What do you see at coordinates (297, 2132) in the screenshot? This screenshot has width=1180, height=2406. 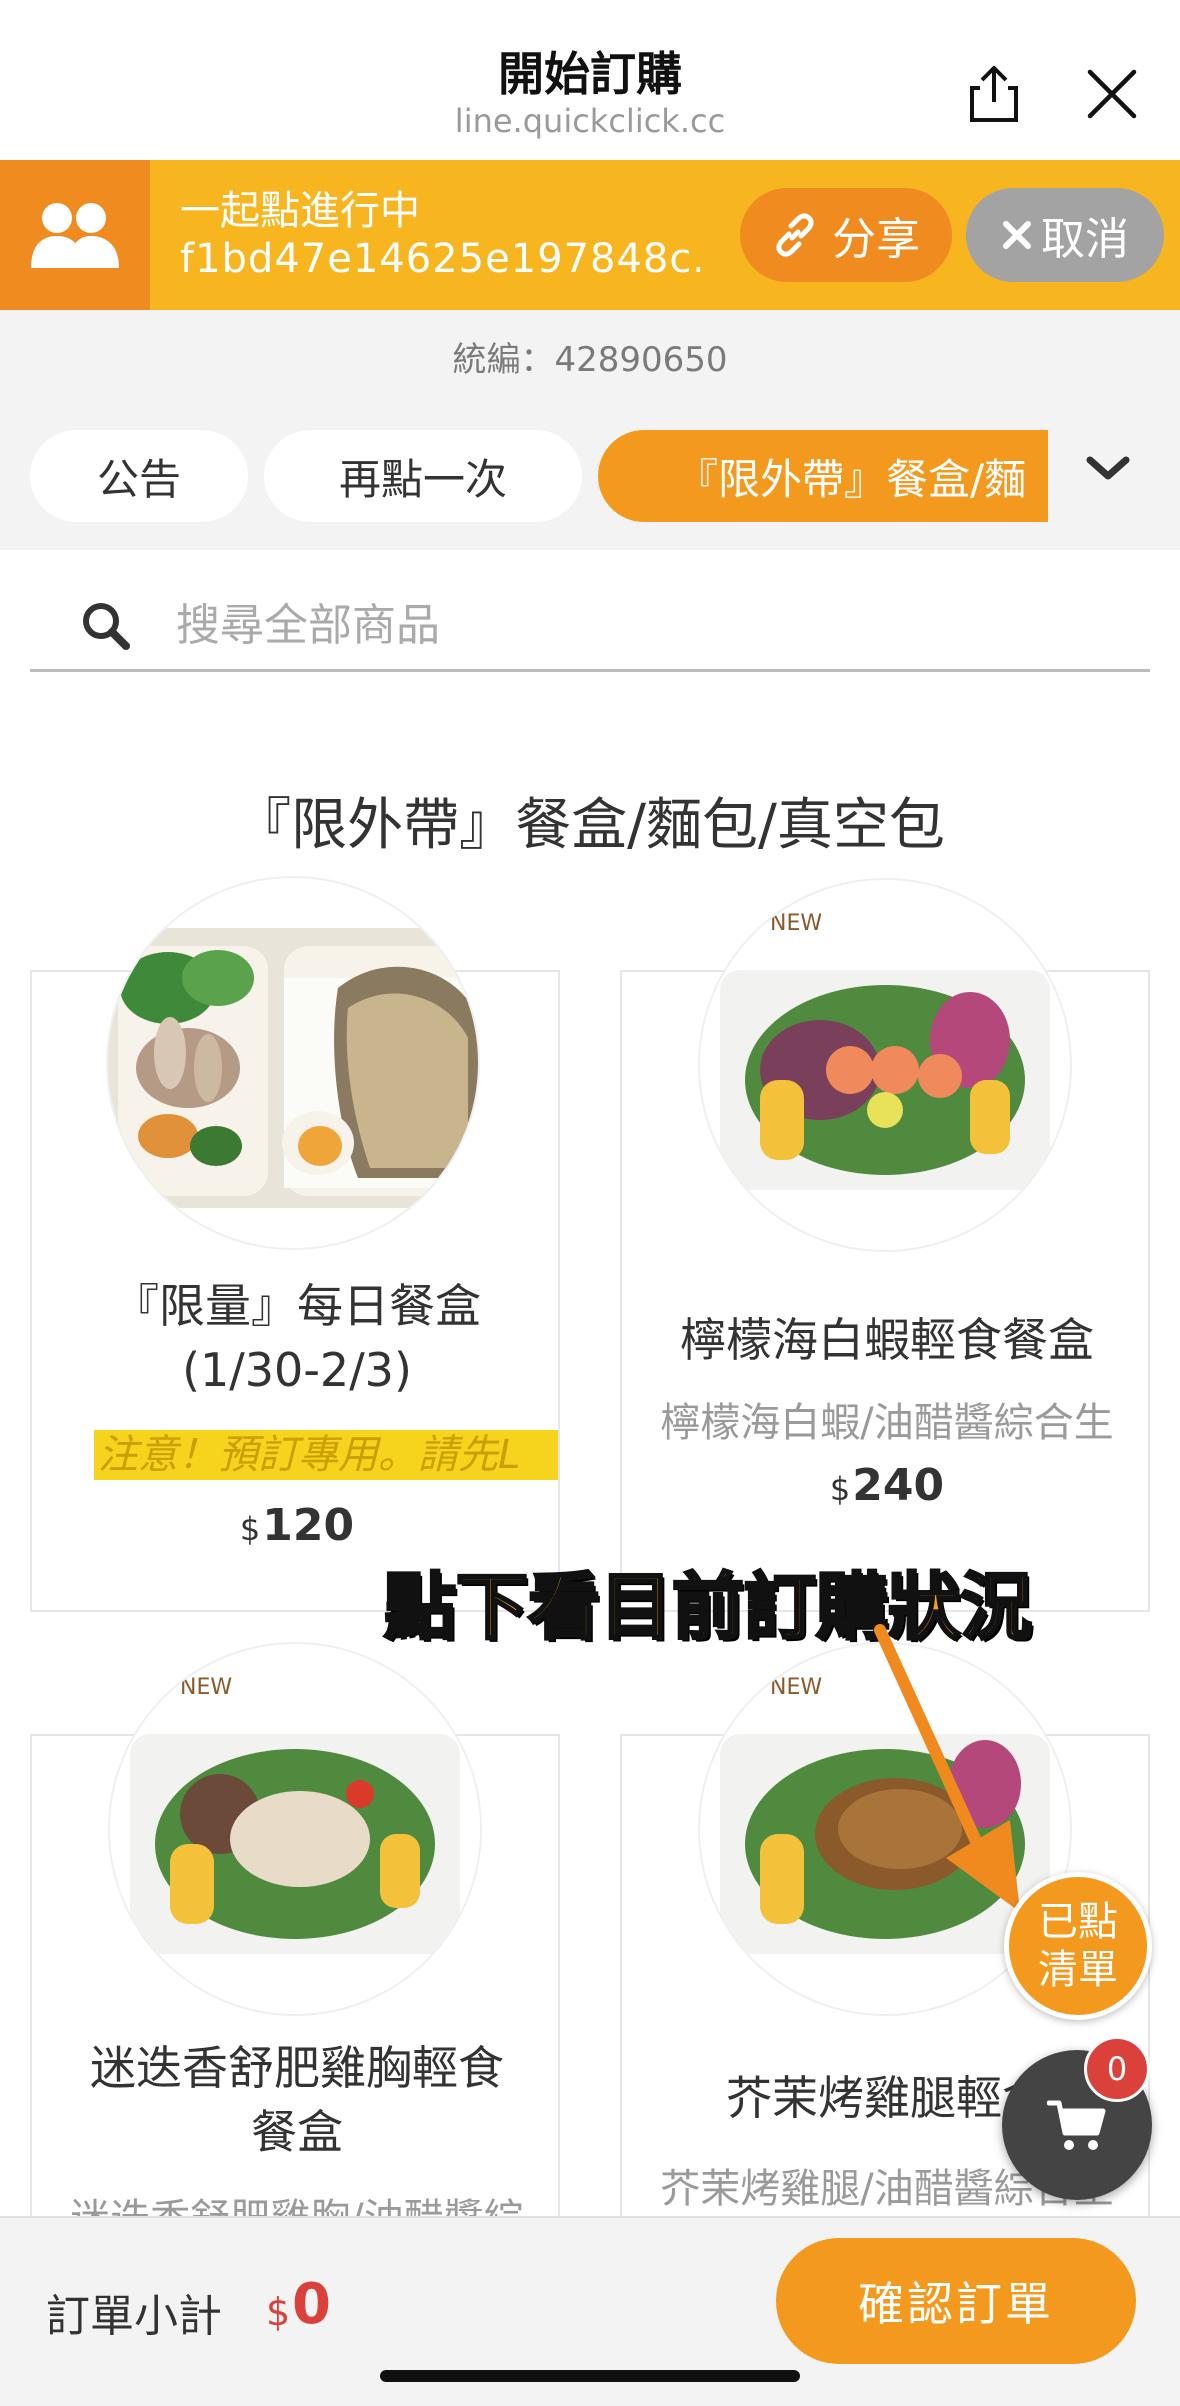 I see `product-name-line2: 餐盒` at bounding box center [297, 2132].